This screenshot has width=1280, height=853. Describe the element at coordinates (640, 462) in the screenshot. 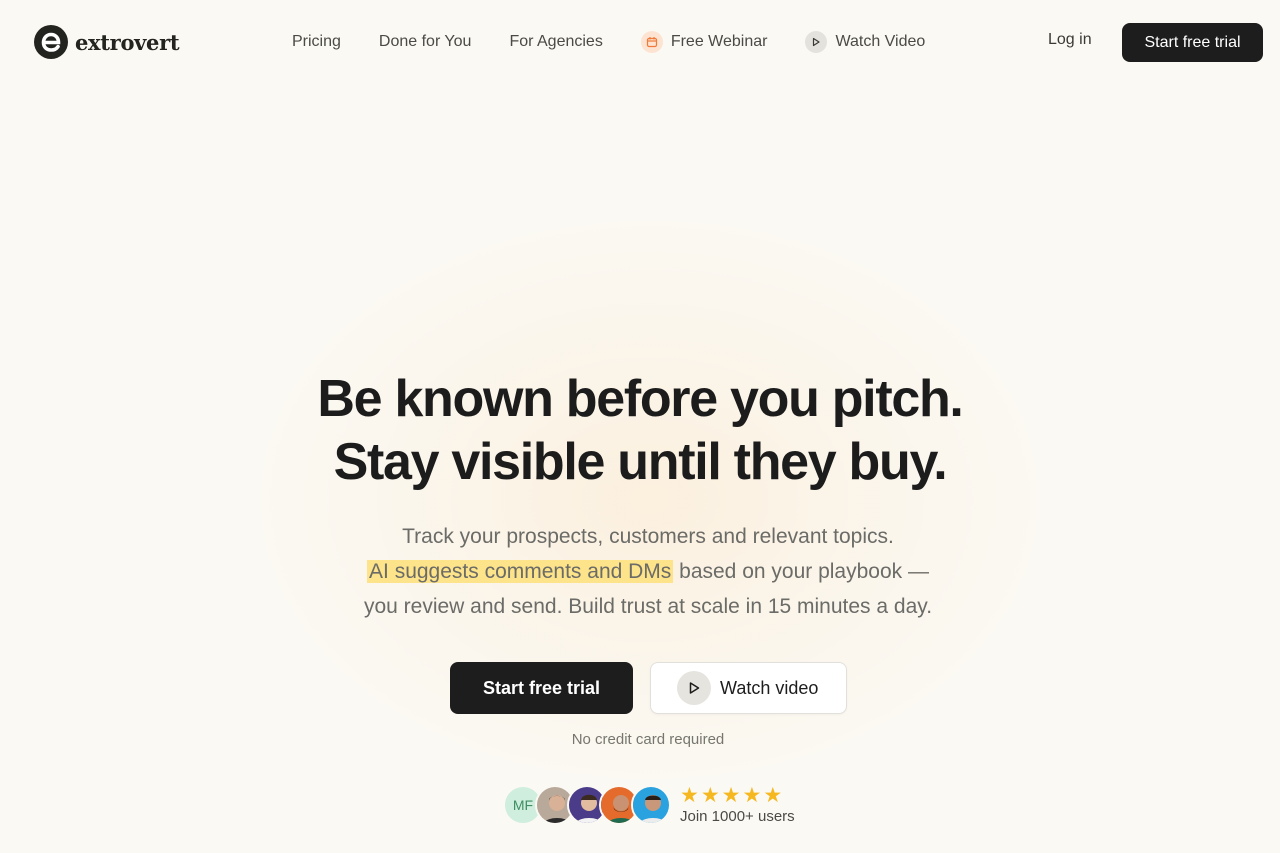

I see `headline-line-2: Stay visible until they buy.` at that location.